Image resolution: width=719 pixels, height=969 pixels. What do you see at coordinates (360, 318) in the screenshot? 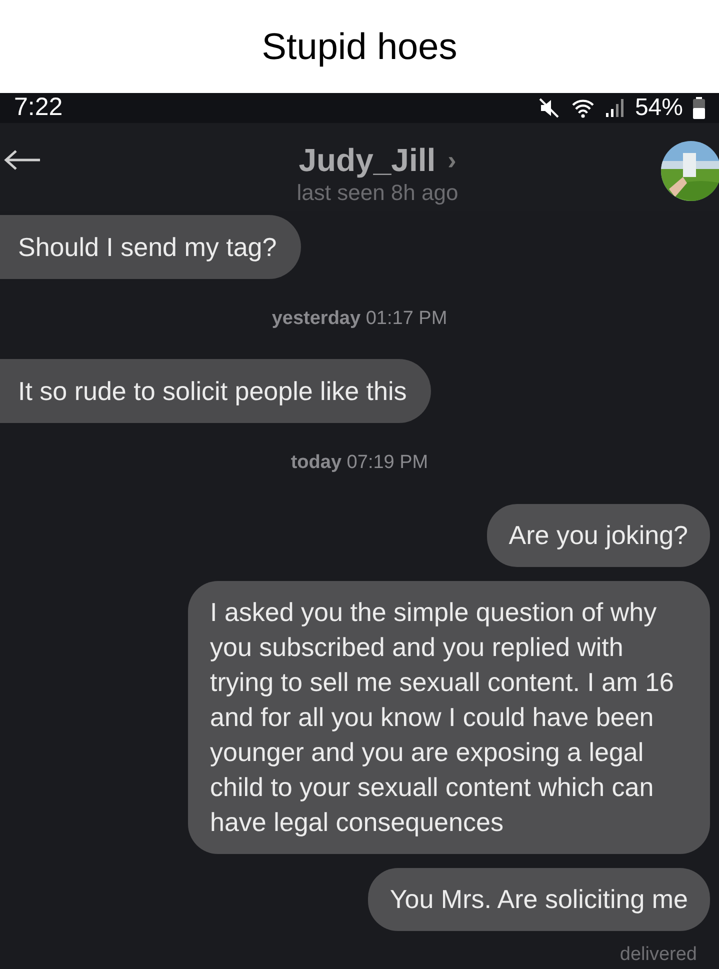
I see `date-label: yesterday 01:17 PM` at bounding box center [360, 318].